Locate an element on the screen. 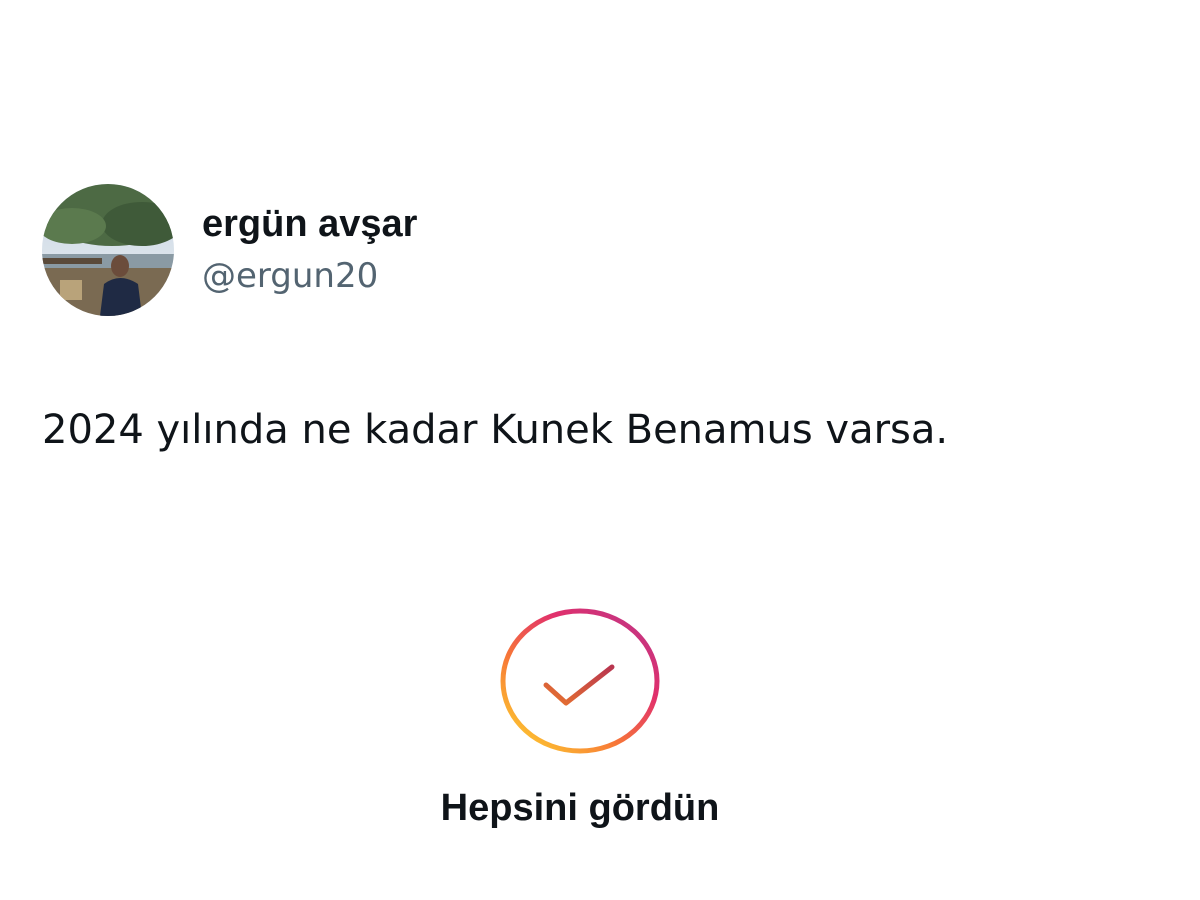  author-handle: @ergun20 is located at coordinates (309, 276).